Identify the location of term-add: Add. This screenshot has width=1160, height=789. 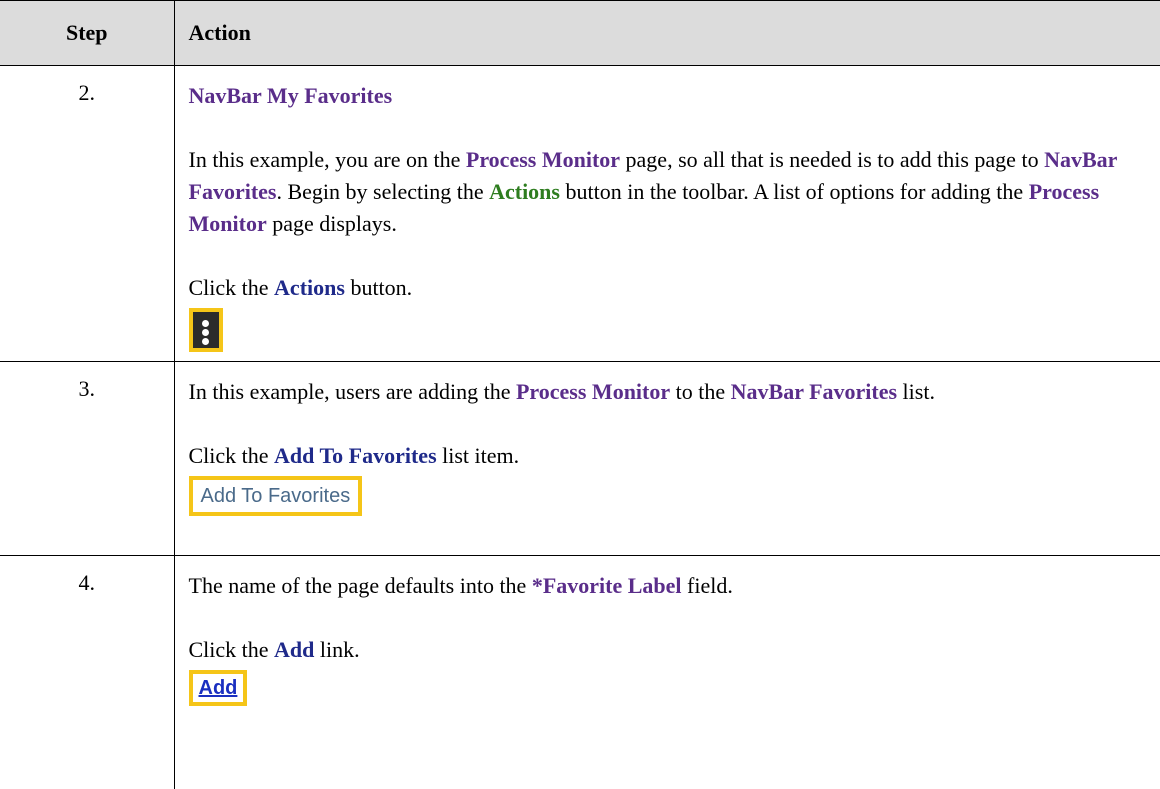
(294, 649).